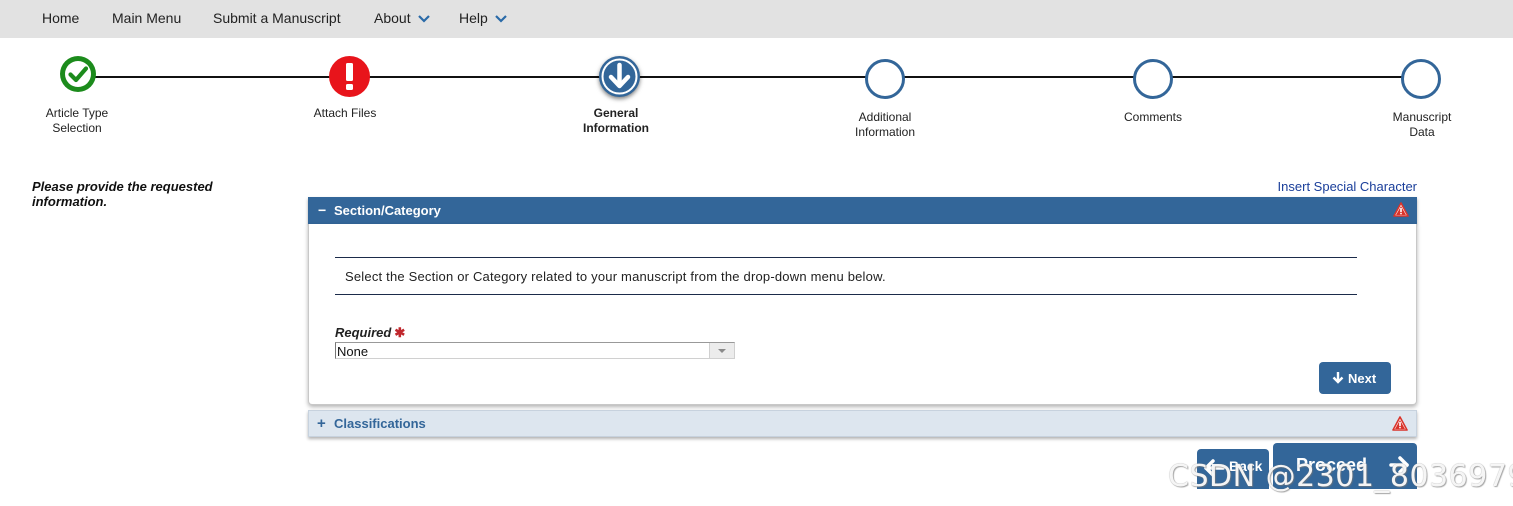 Image resolution: width=1513 pixels, height=506 pixels. I want to click on step-label: Article Type Selection, so click(77, 120).